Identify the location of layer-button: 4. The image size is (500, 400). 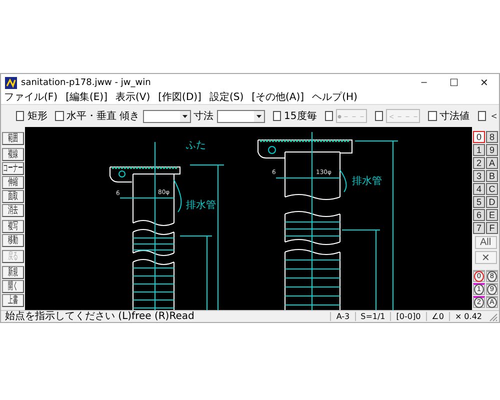
(479, 189).